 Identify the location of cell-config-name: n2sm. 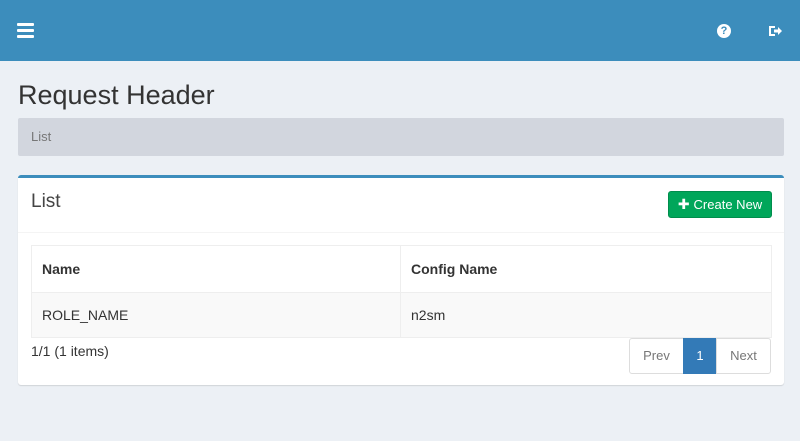
(586, 315).